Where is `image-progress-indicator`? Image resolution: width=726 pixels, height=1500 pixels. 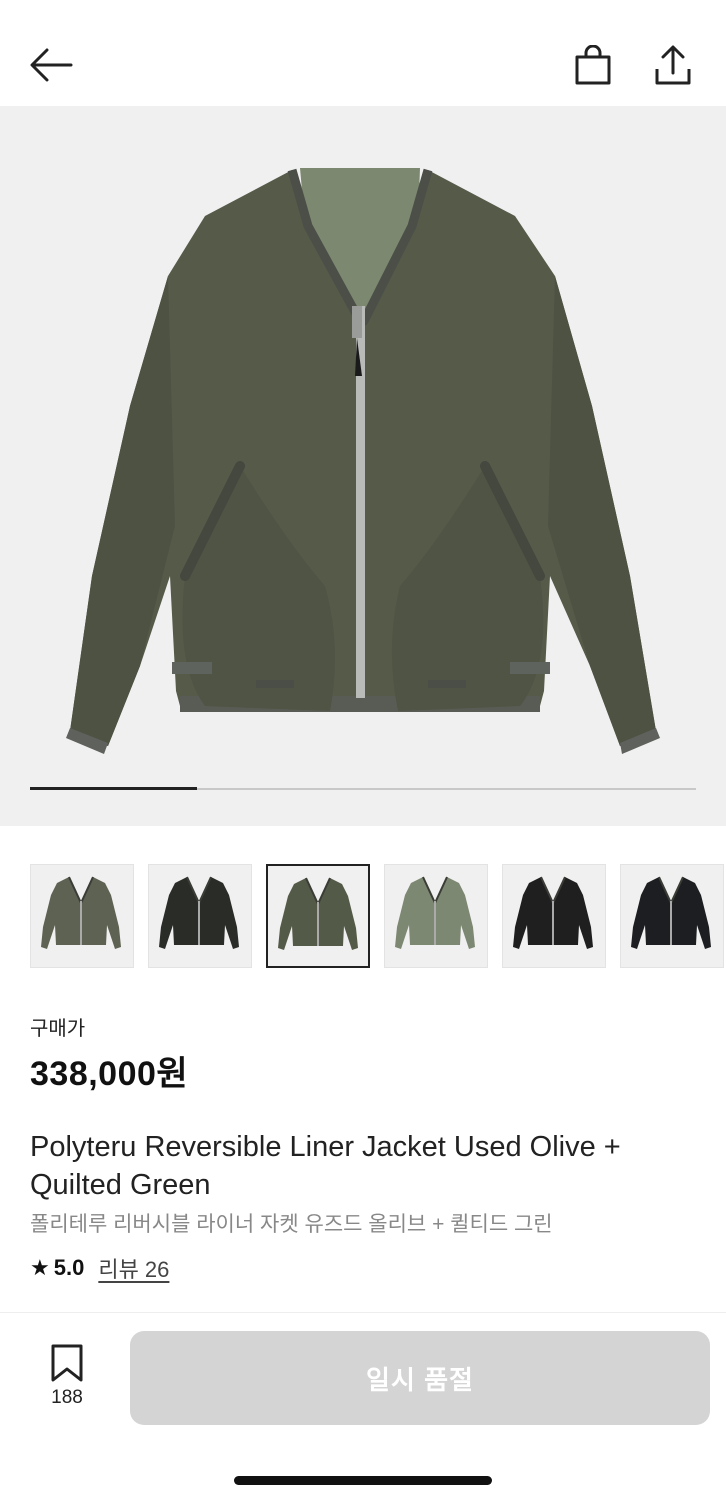
image-progress-indicator is located at coordinates (113, 788).